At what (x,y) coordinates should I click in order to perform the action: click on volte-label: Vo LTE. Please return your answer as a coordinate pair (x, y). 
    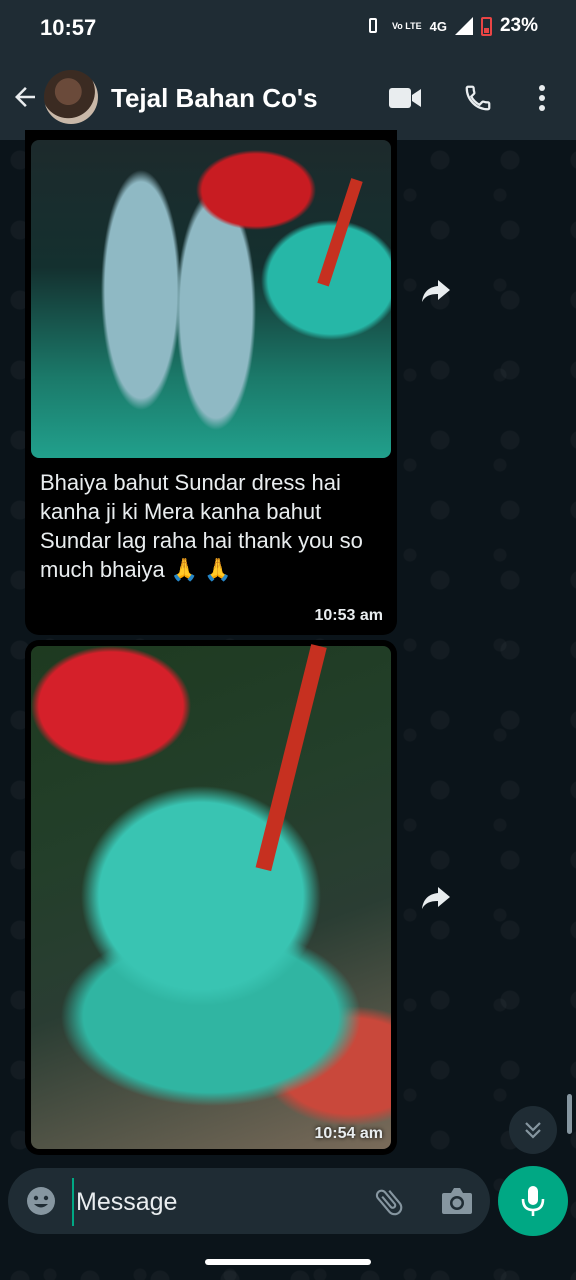
    Looking at the image, I should click on (406, 25).